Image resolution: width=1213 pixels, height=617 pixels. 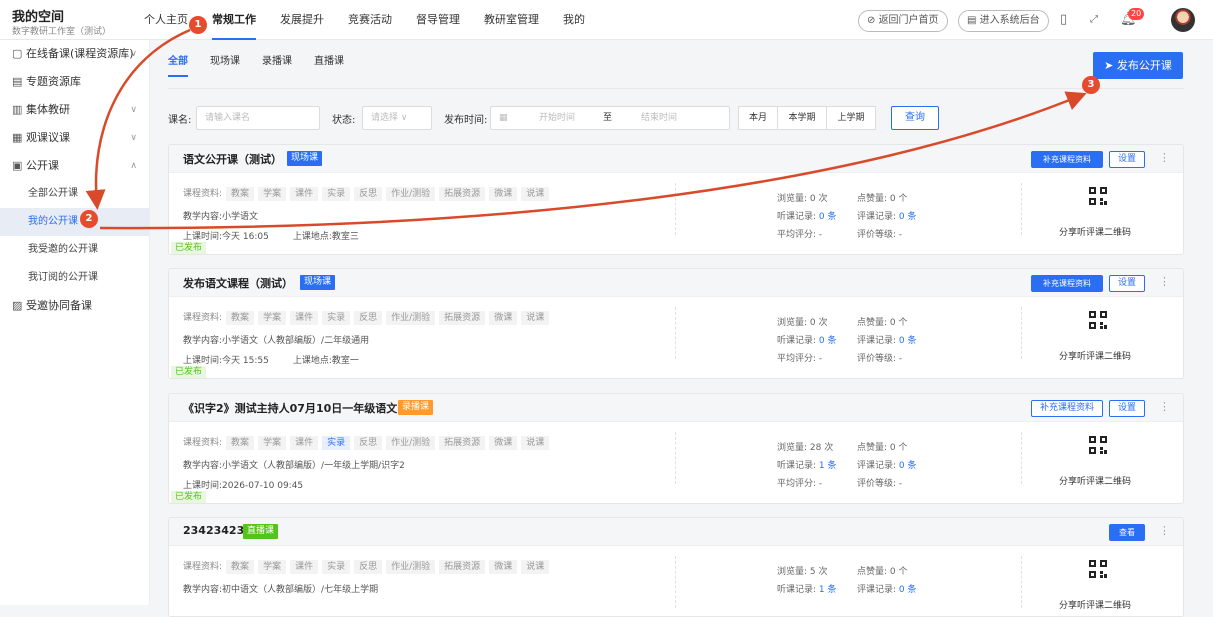 What do you see at coordinates (1138, 65) in the screenshot?
I see `publish-button: ➤ 发布公开课` at bounding box center [1138, 65].